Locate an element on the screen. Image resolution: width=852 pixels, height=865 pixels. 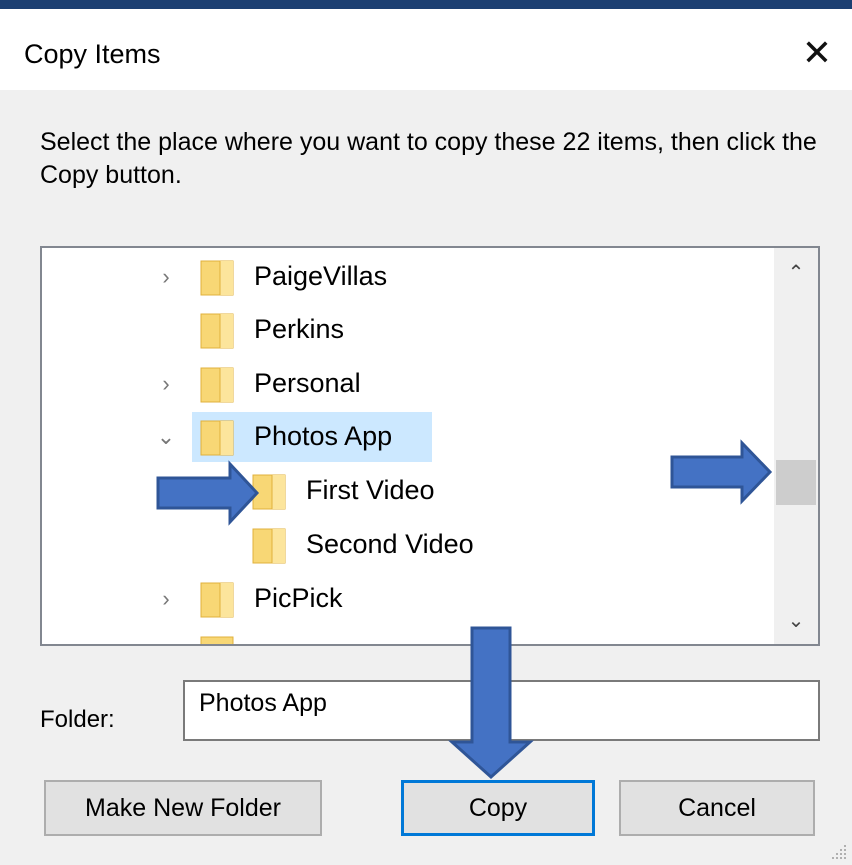
tree-item-picpick: › PicPick is located at coordinates (407, 599).